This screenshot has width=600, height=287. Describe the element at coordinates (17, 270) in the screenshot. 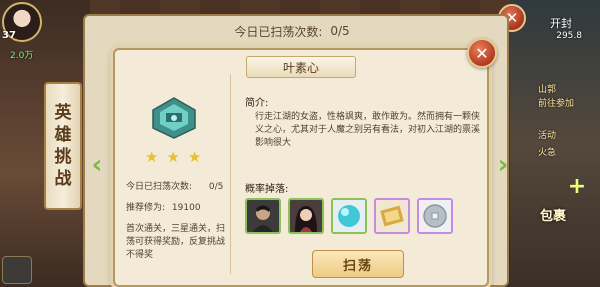

I see `chat-icon` at that location.